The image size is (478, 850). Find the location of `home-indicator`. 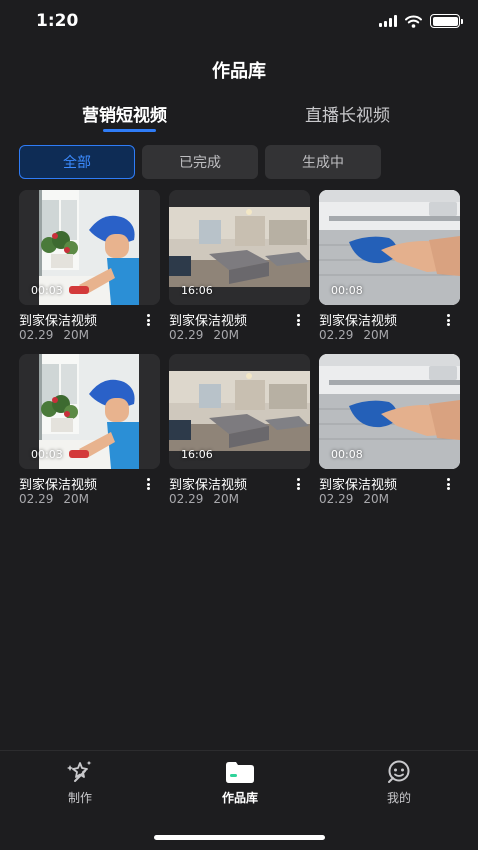

home-indicator is located at coordinates (239, 837).